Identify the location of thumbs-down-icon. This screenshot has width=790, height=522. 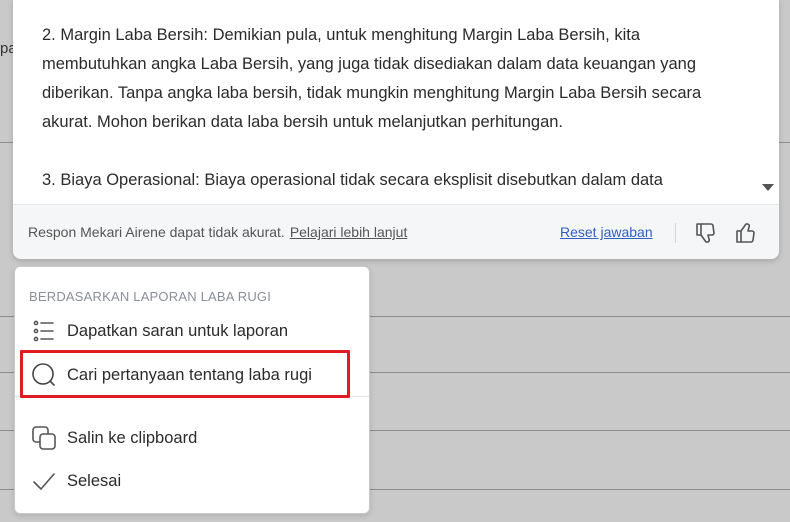
(706, 233).